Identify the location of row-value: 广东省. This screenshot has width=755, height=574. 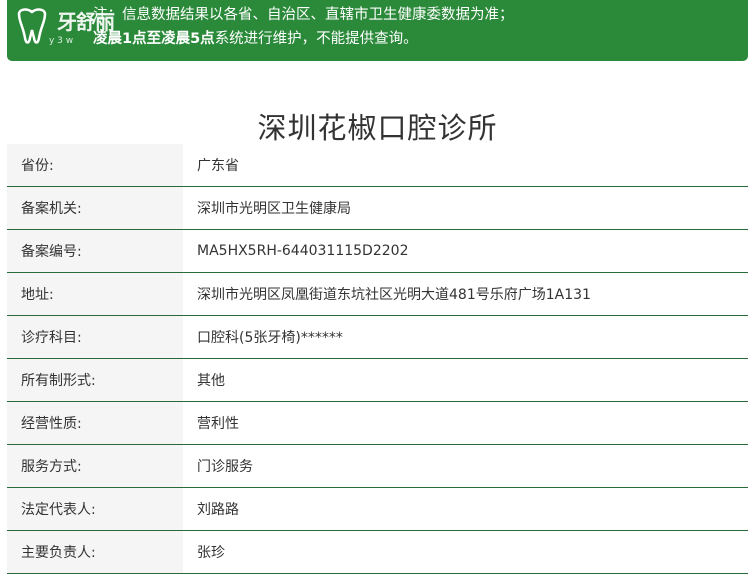
(218, 166).